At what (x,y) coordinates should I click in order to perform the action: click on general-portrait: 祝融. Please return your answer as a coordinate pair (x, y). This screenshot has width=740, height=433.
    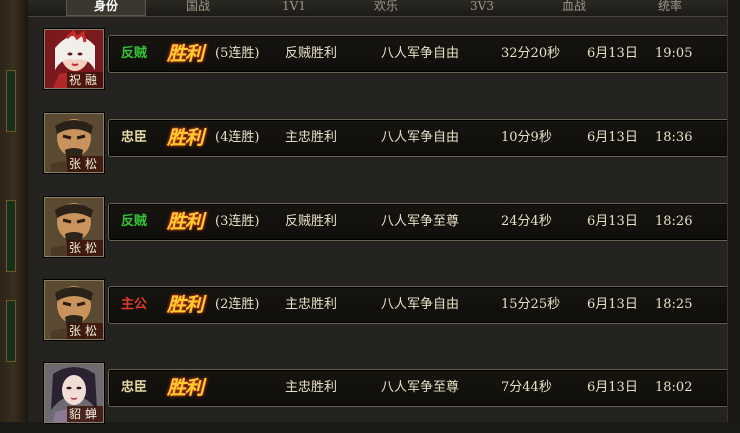
    Looking at the image, I should click on (74, 59).